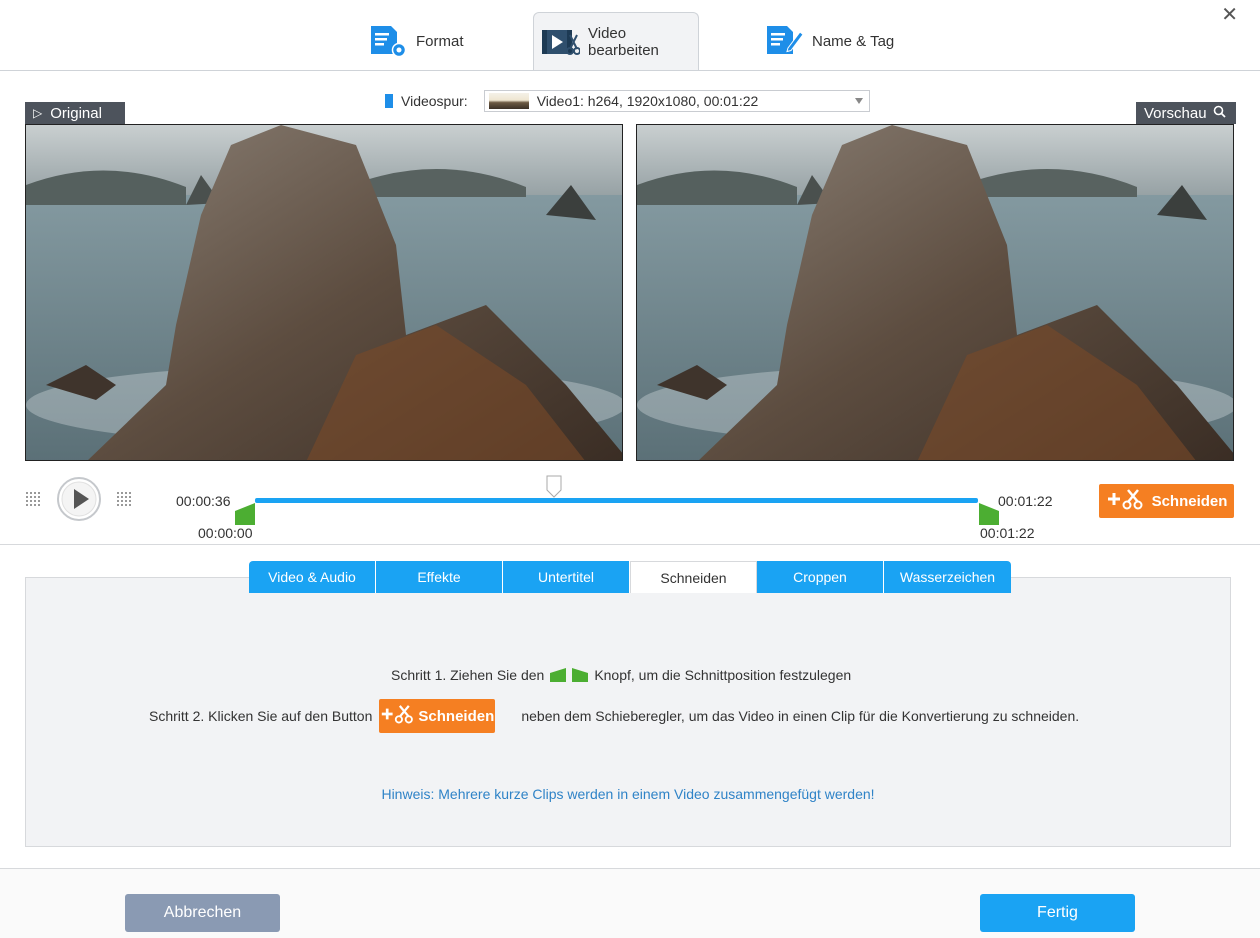  What do you see at coordinates (202, 913) in the screenshot?
I see `cancel-button: Abbrechen` at bounding box center [202, 913].